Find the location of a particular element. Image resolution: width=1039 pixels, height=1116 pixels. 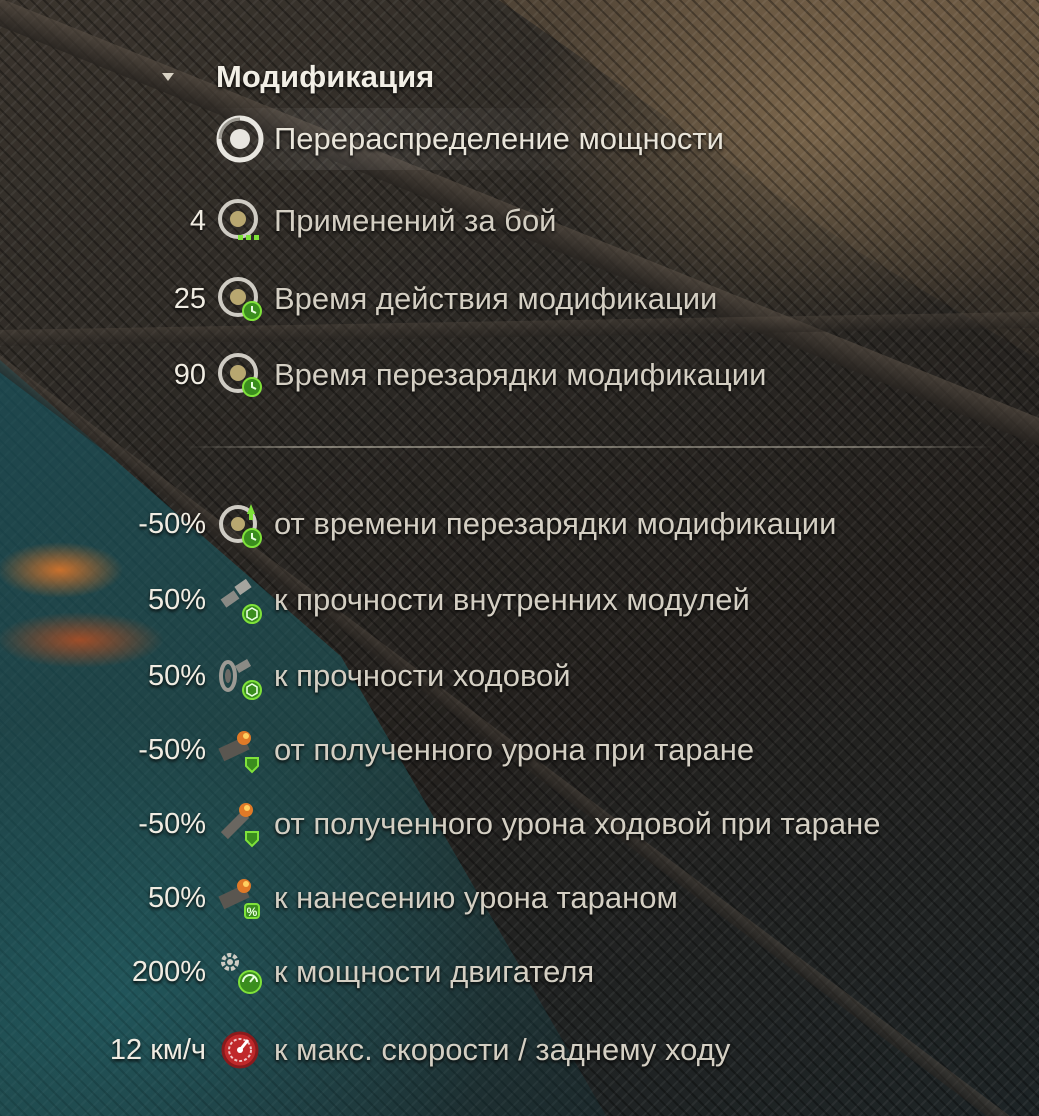

stat-value: 4 is located at coordinates (197, 220).